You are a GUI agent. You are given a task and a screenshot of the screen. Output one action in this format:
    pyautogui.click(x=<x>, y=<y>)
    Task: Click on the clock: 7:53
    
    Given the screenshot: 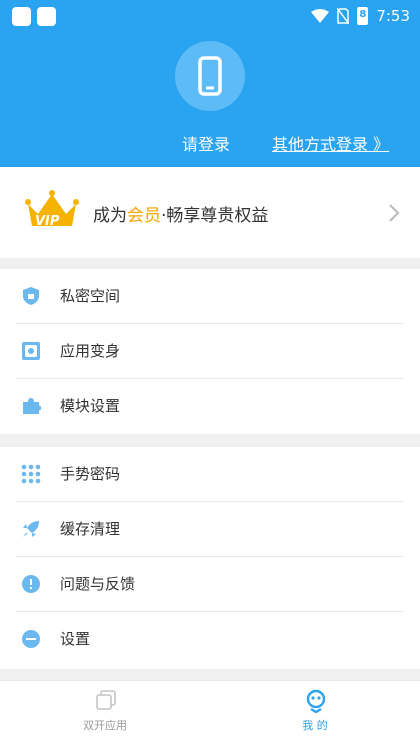 What is the action you would take?
    pyautogui.click(x=393, y=16)
    